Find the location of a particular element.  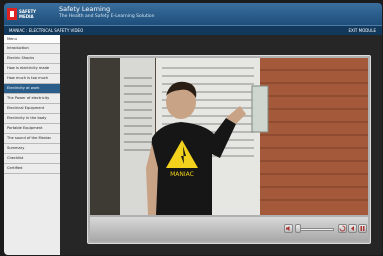

shirt-text: MANIAC is located at coordinates (182, 174).